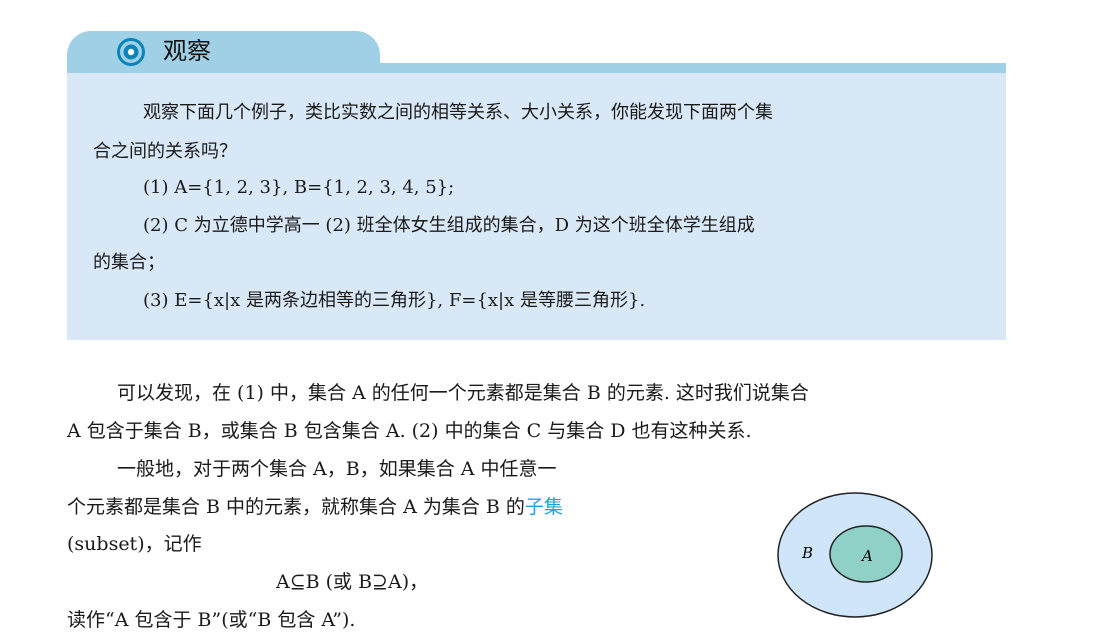  What do you see at coordinates (134, 544) in the screenshot?
I see `body-line-5: (subset)，记作` at bounding box center [134, 544].